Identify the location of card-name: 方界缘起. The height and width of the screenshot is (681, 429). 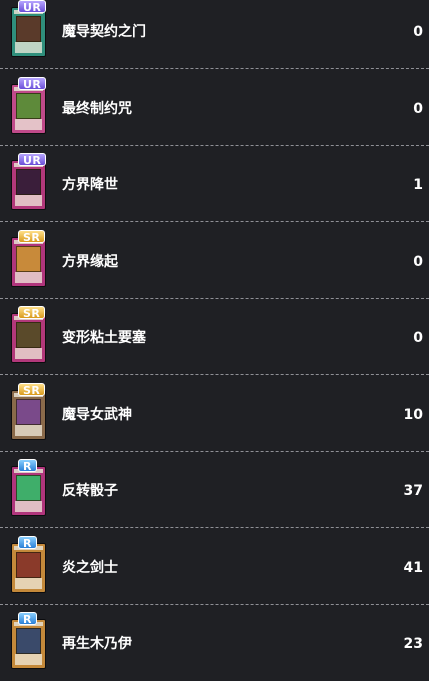
(90, 261).